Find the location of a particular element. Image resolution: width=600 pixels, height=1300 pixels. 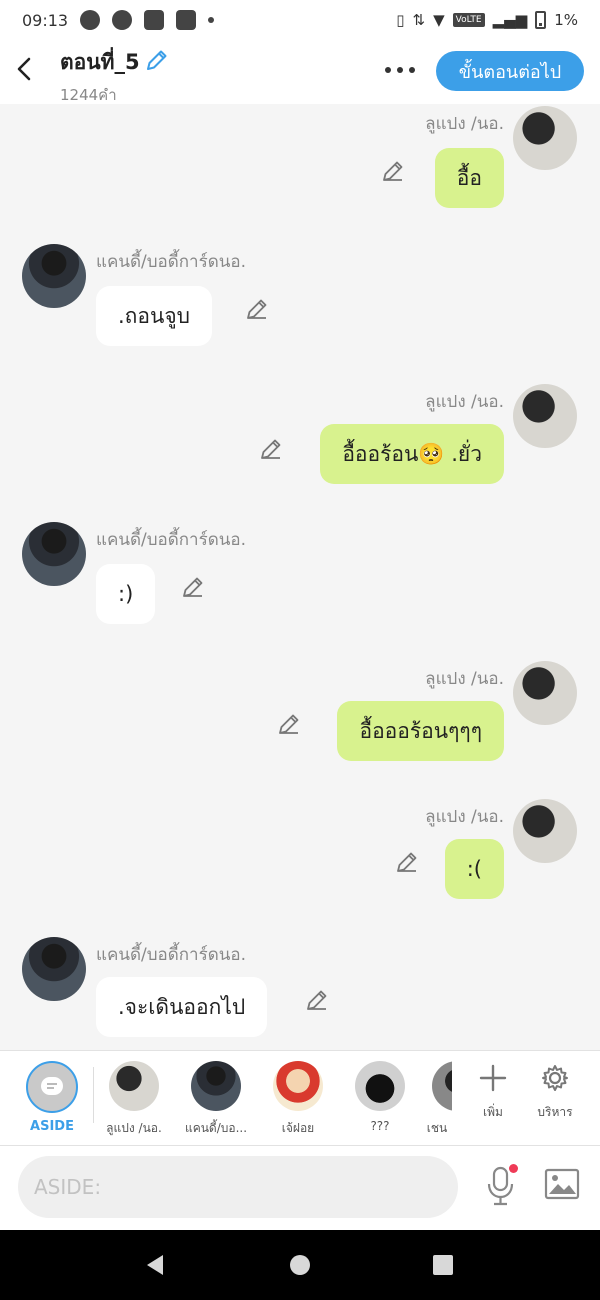

message-icon is located at coordinates (52, 1086).